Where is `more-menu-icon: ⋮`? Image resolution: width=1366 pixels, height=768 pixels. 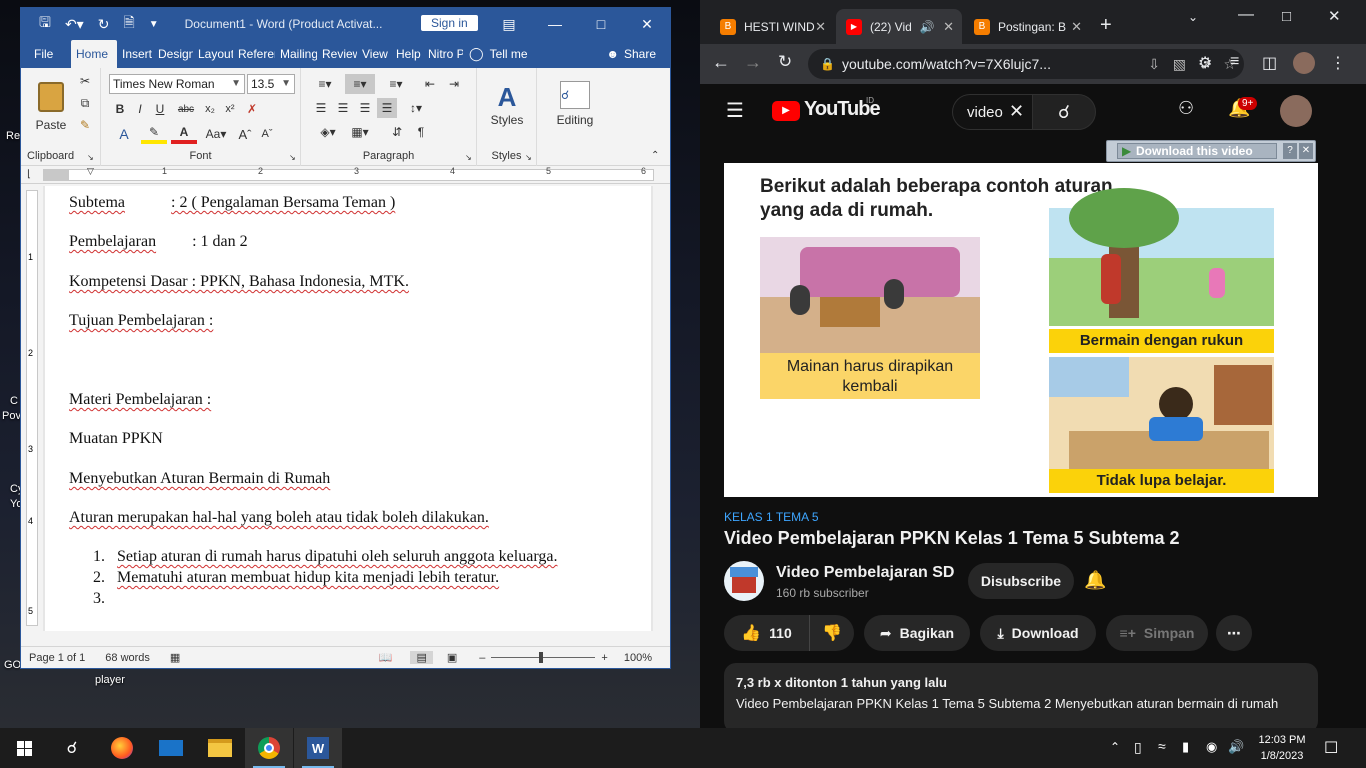
more-menu-icon: ⋮ is located at coordinates (1338, 63).